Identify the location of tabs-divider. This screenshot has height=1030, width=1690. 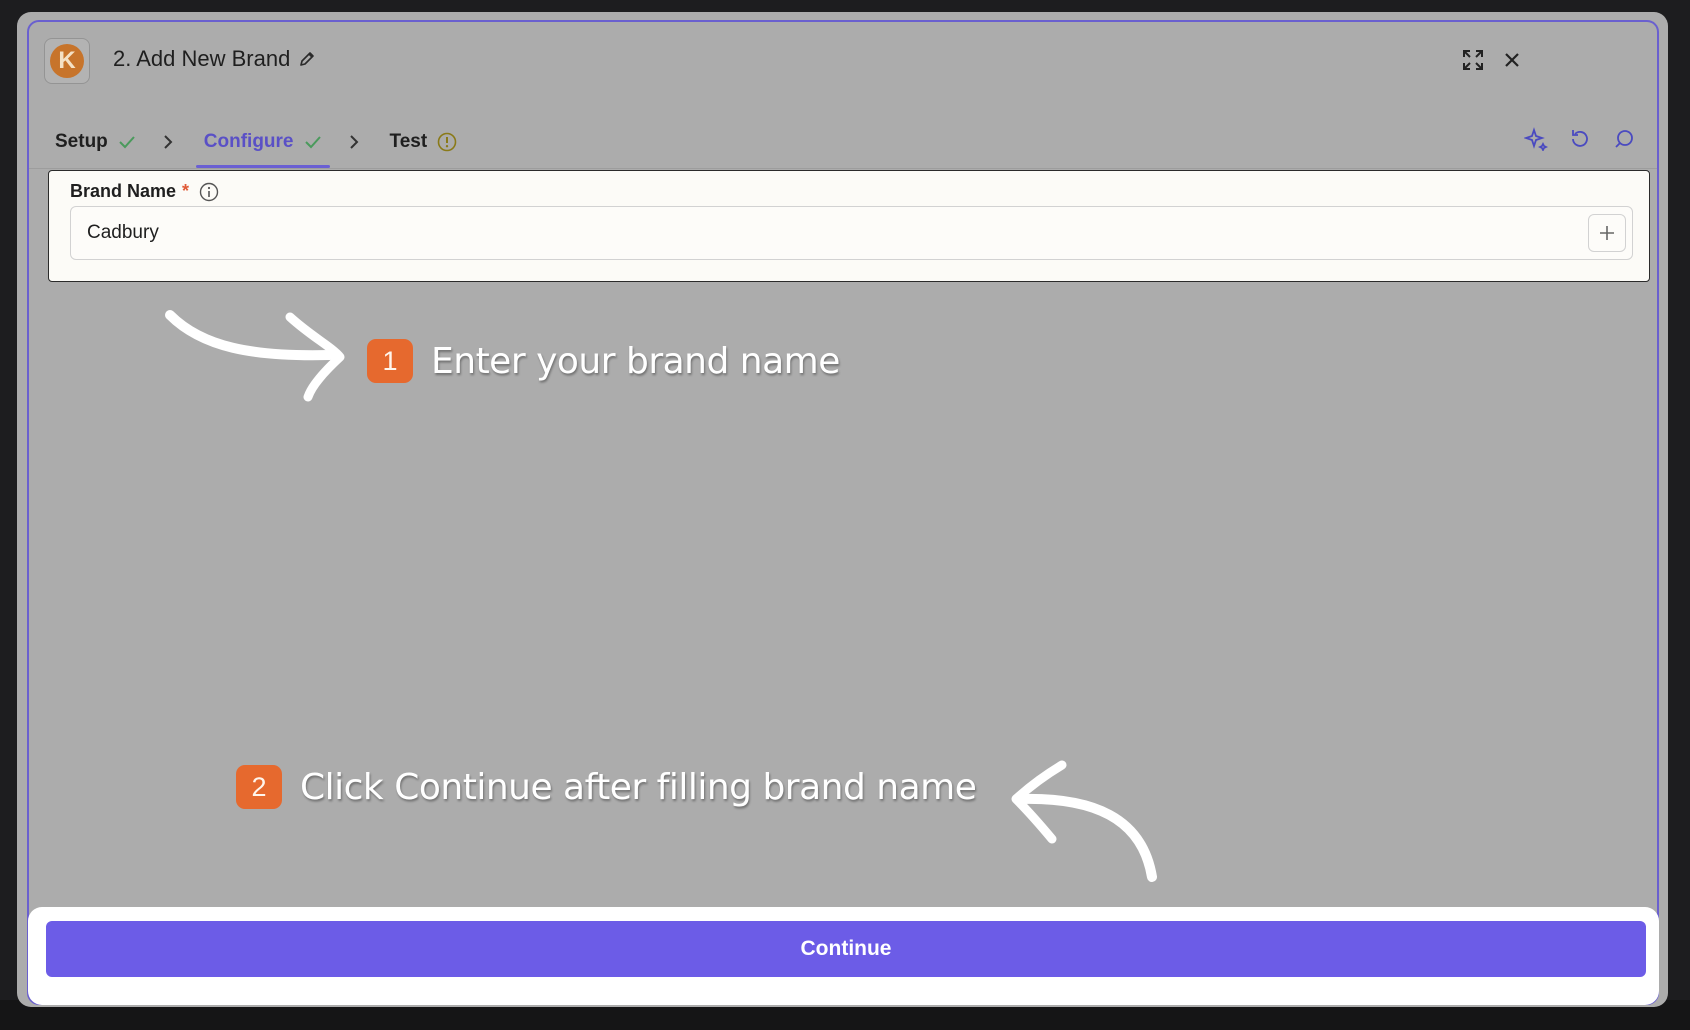
(842, 168).